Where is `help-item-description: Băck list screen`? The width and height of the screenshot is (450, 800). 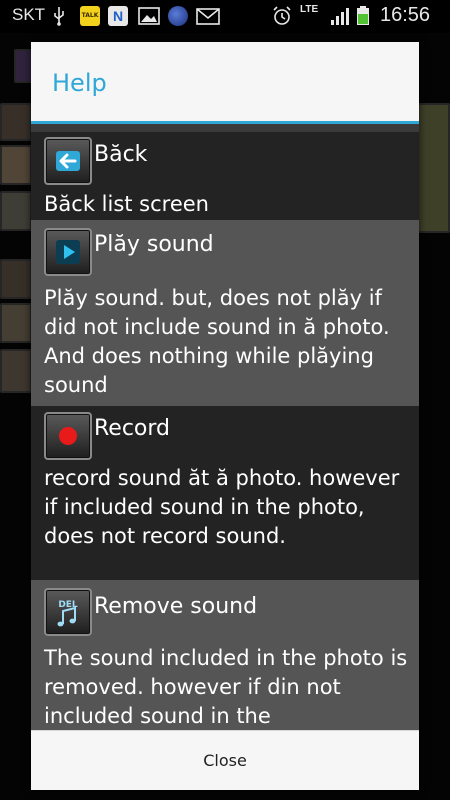 help-item-description: Băck list screen is located at coordinates (126, 204).